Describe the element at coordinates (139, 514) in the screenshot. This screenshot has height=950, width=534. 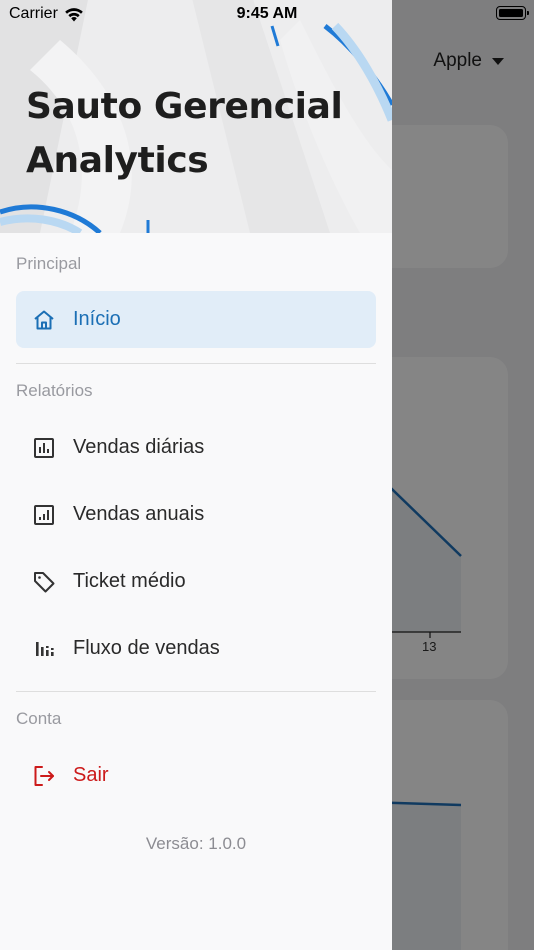
I see `nav-label-vendas-anuais: Vendas anuais` at that location.